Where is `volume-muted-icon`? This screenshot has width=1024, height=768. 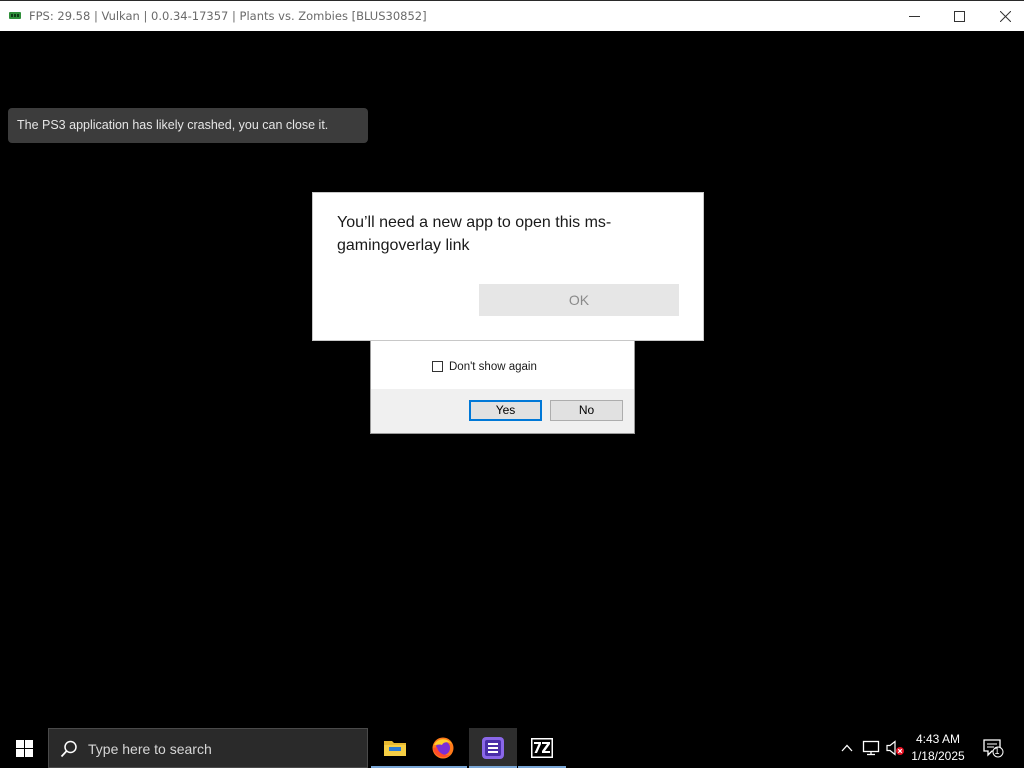 volume-muted-icon is located at coordinates (895, 748).